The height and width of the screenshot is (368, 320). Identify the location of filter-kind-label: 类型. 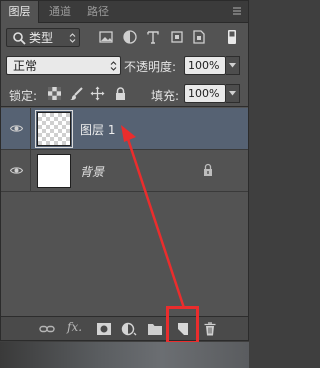
(41, 38).